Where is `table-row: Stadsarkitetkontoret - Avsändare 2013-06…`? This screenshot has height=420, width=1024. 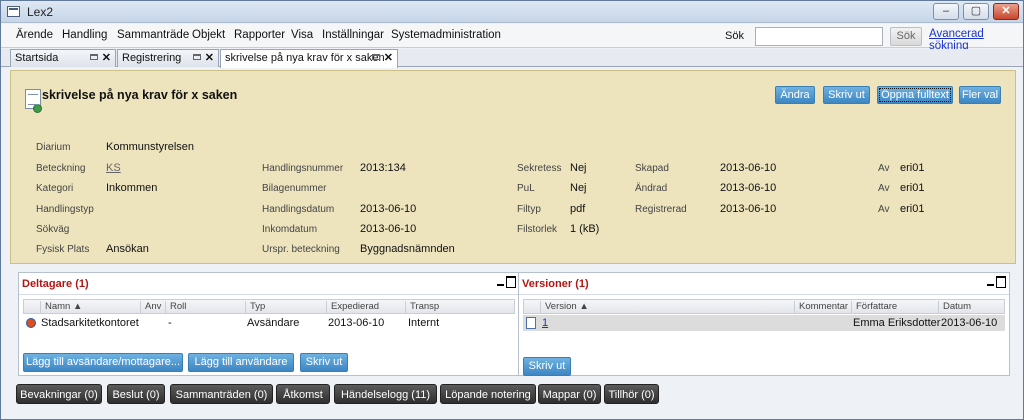 table-row: Stadsarkitetkontoret - Avsändare 2013-06… is located at coordinates (269, 323).